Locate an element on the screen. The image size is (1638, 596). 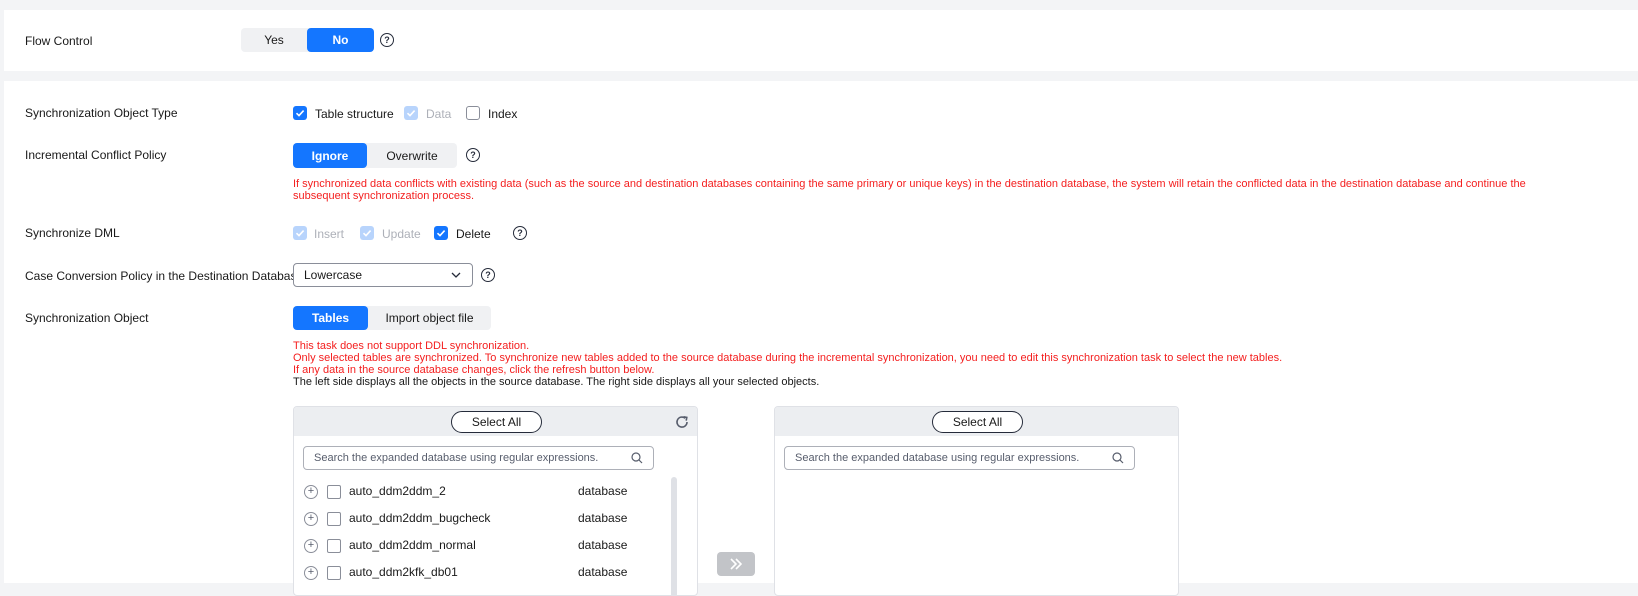
table-row: + auto_ddm2ddm_bugcheck database is located at coordinates (495, 520).